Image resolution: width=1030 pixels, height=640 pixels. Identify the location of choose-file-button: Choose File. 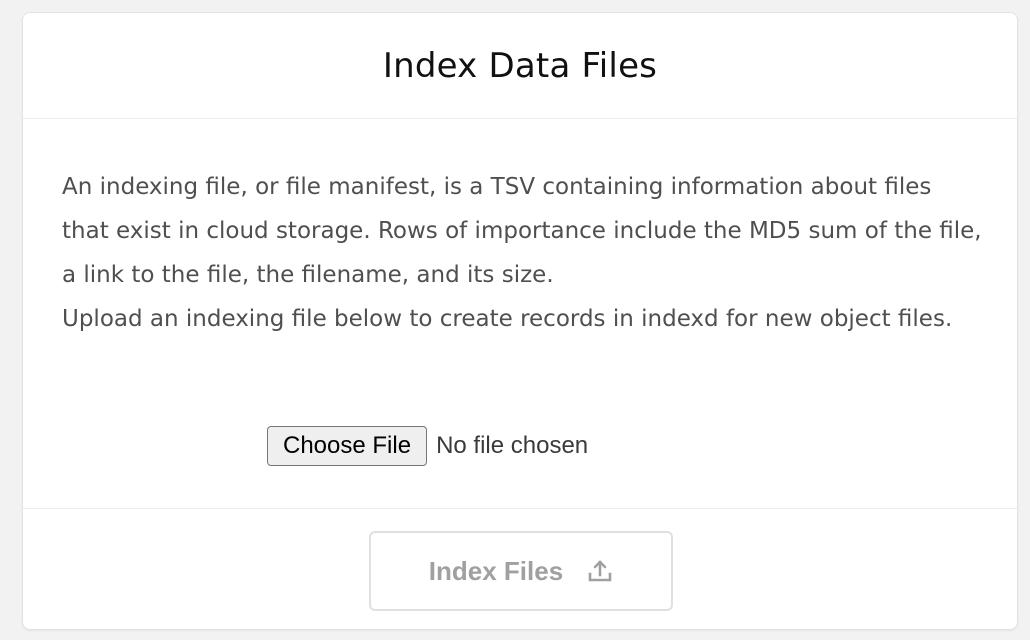
(347, 446).